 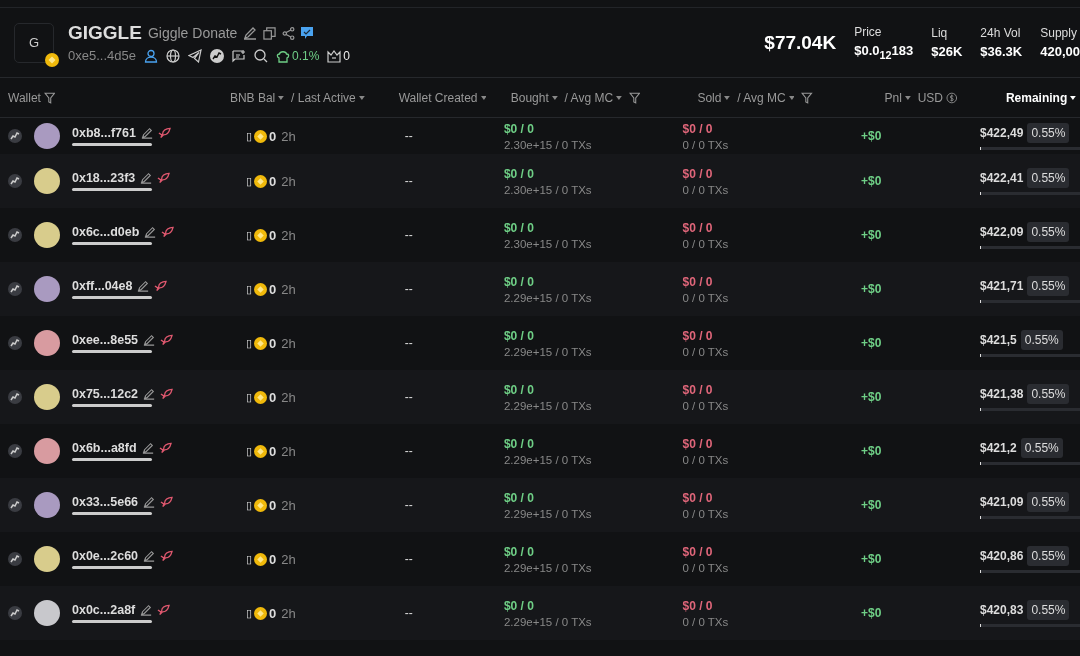 What do you see at coordinates (104, 610) in the screenshot?
I see `wallet-address: 0x0c...2a8f` at bounding box center [104, 610].